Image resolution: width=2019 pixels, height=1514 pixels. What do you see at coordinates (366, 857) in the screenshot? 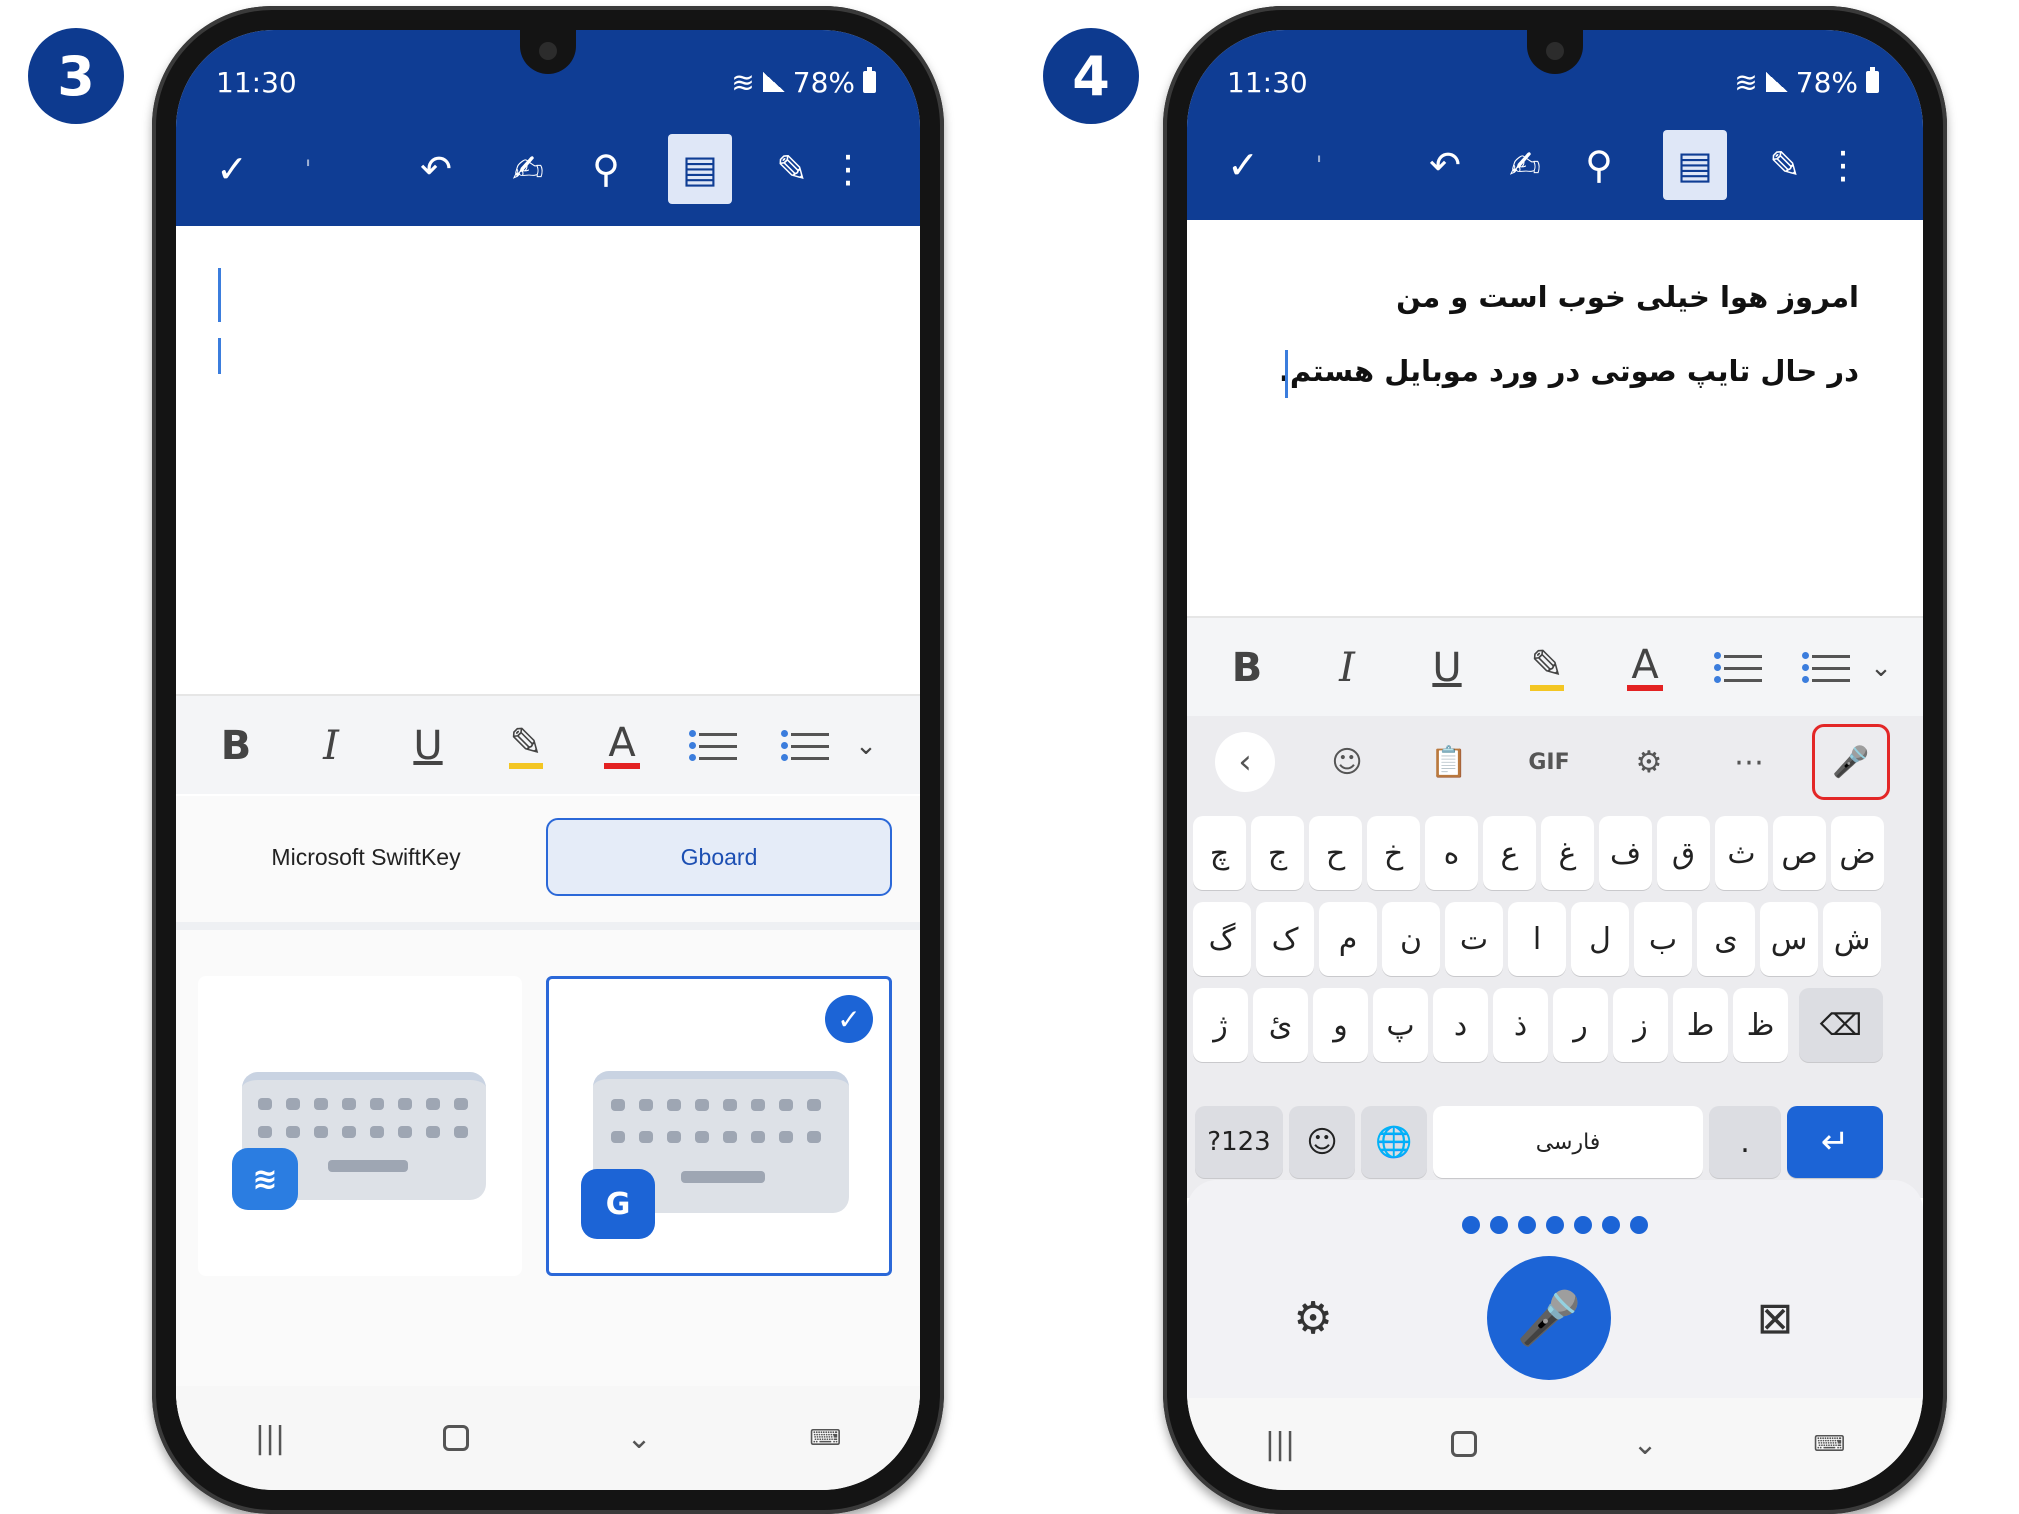
I see `tab-microsoft-swiftkey: Microsoft SwiftKey` at bounding box center [366, 857].